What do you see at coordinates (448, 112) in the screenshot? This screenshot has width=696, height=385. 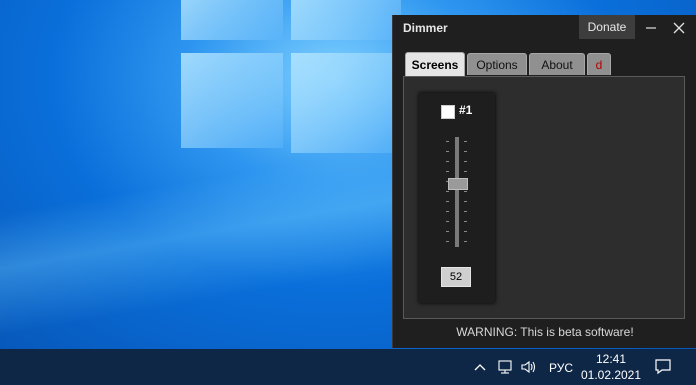 I see `screen-checkbox` at bounding box center [448, 112].